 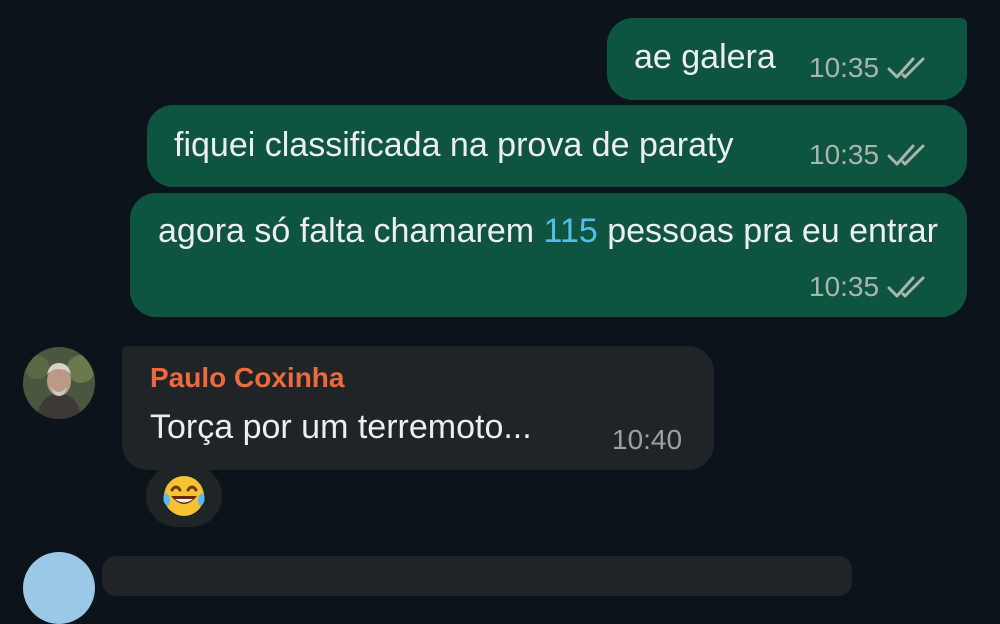 What do you see at coordinates (705, 57) in the screenshot?
I see `message-text: ae galera` at bounding box center [705, 57].